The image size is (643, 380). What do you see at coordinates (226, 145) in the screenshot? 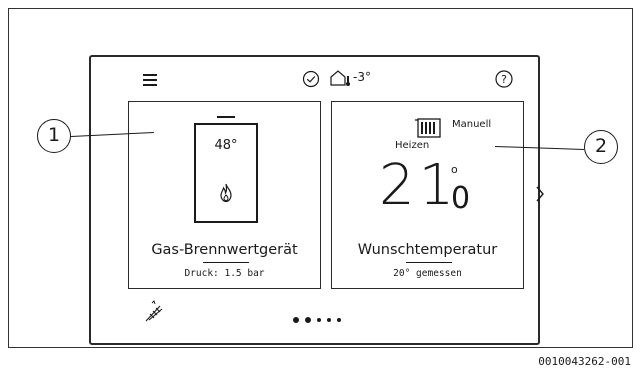
I see `boiler-temperature: 48°` at bounding box center [226, 145].